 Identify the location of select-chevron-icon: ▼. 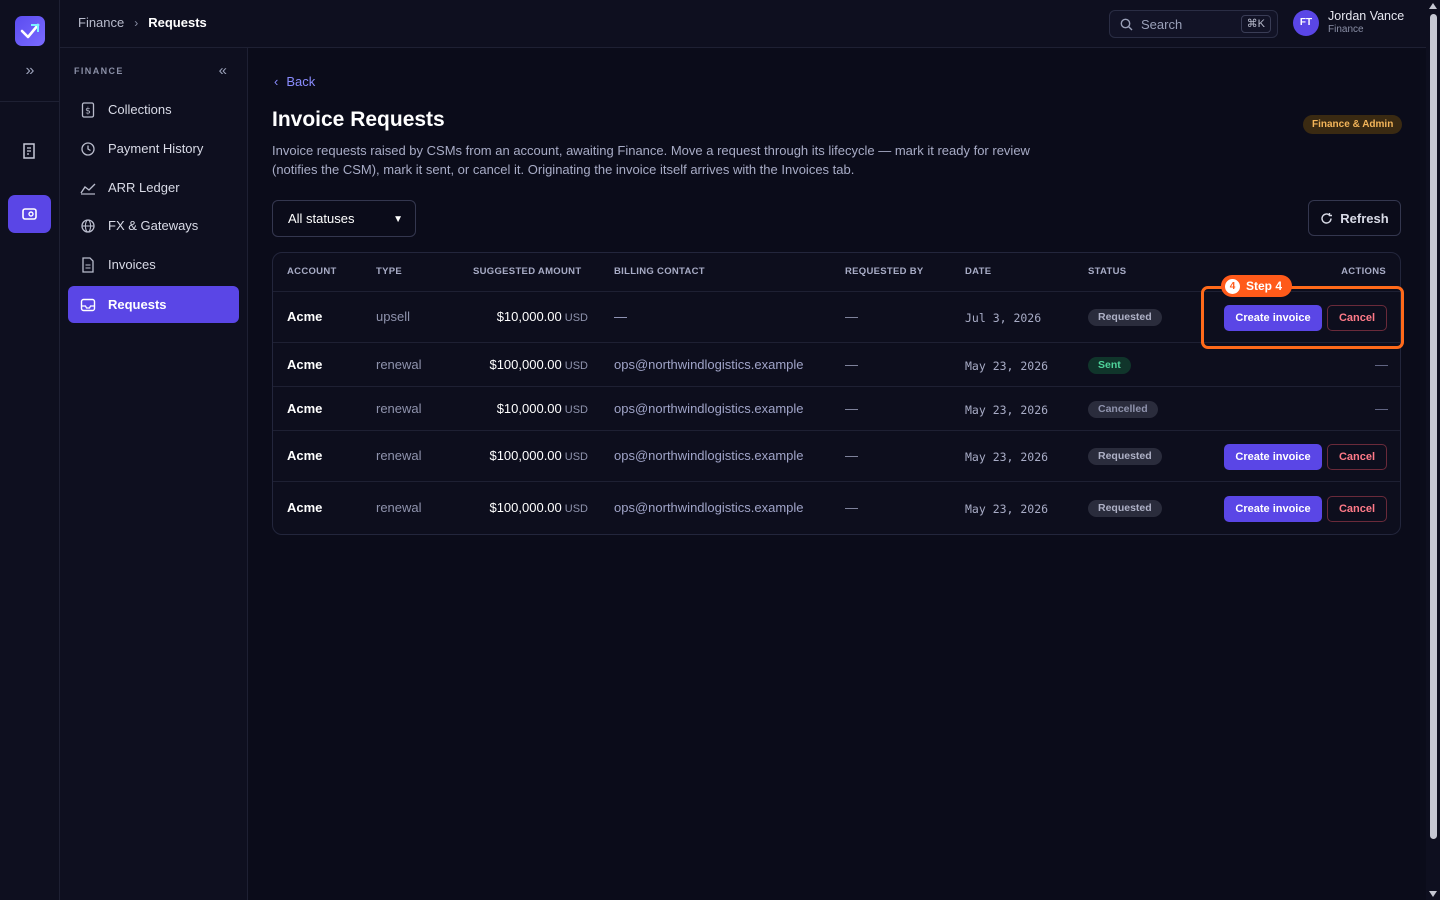
(398, 219).